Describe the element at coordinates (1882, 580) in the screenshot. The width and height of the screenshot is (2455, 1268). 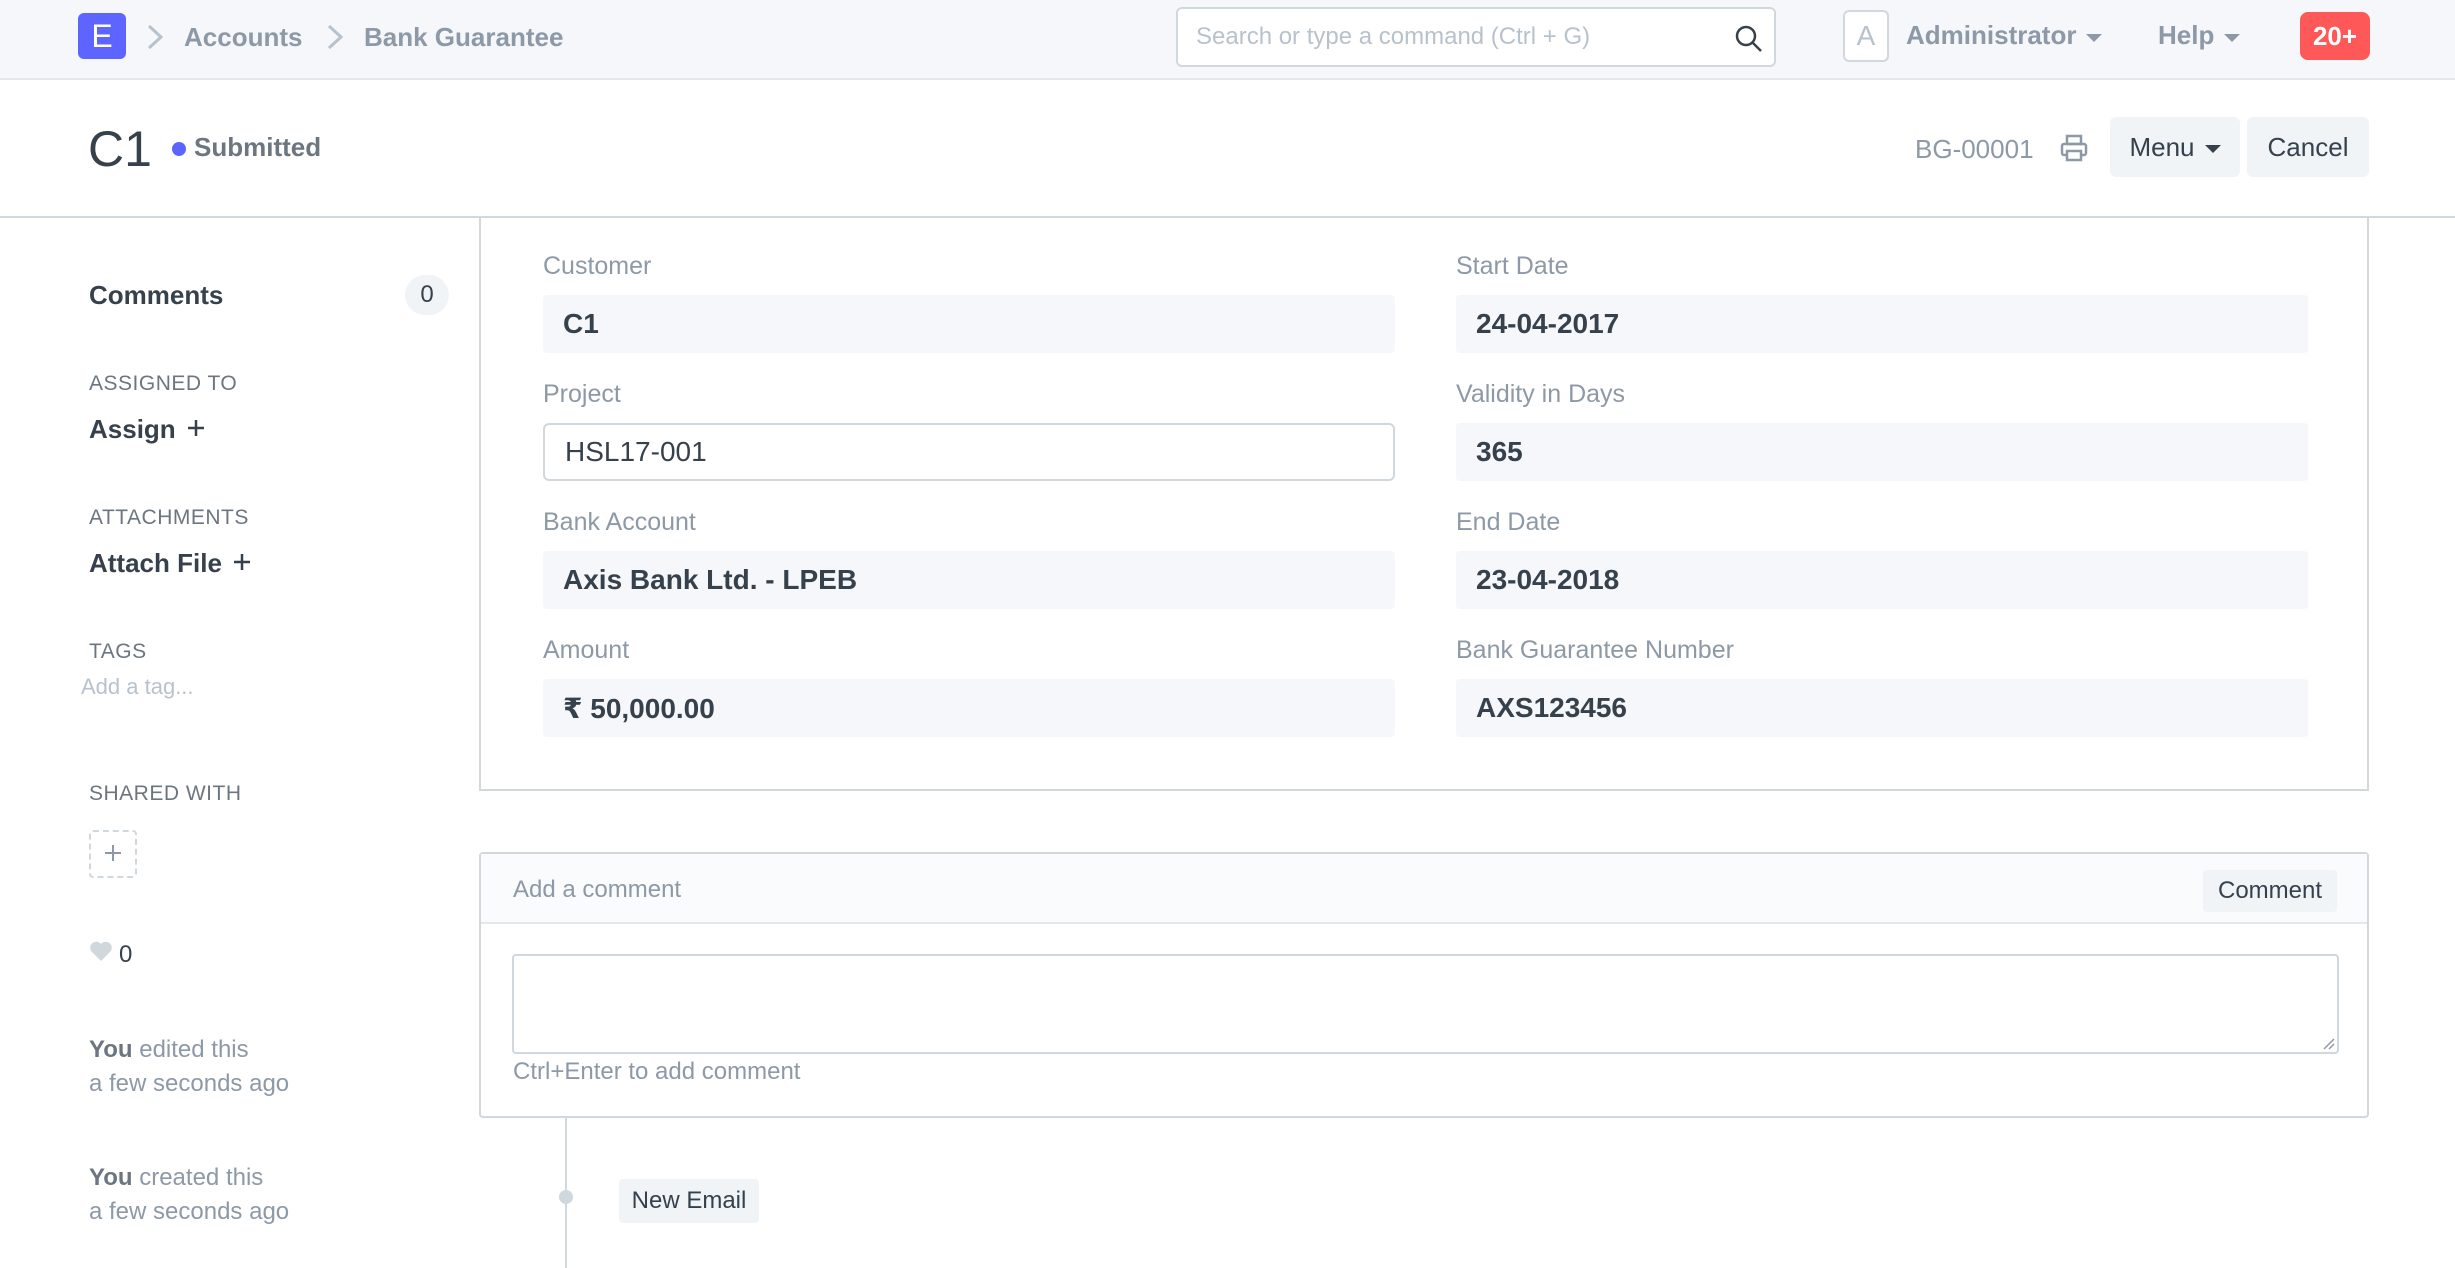
I see `end-date-field: 23-04-2018` at that location.